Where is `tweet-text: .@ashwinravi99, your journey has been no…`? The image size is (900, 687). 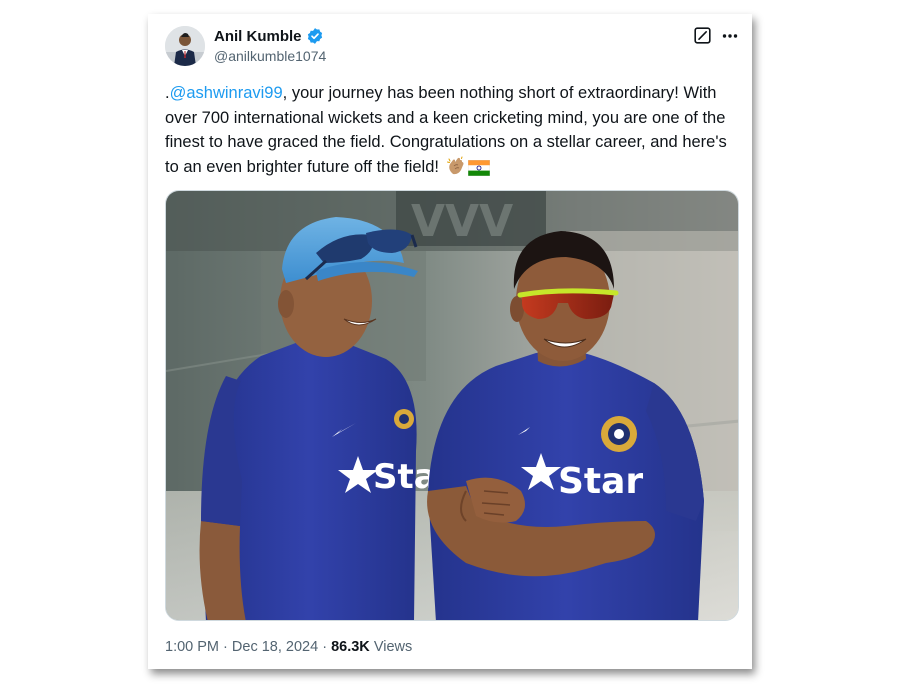
tweet-text: .@ashwinravi99, your journey has been no… is located at coordinates (452, 132).